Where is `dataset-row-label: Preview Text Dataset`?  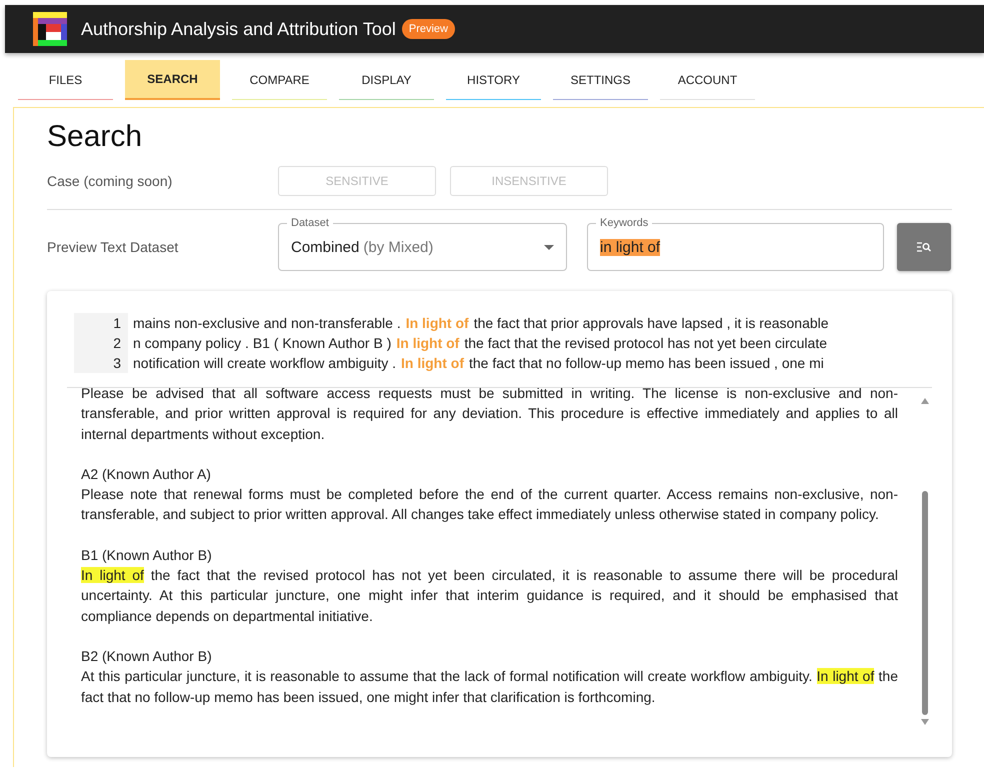 dataset-row-label: Preview Text Dataset is located at coordinates (113, 247).